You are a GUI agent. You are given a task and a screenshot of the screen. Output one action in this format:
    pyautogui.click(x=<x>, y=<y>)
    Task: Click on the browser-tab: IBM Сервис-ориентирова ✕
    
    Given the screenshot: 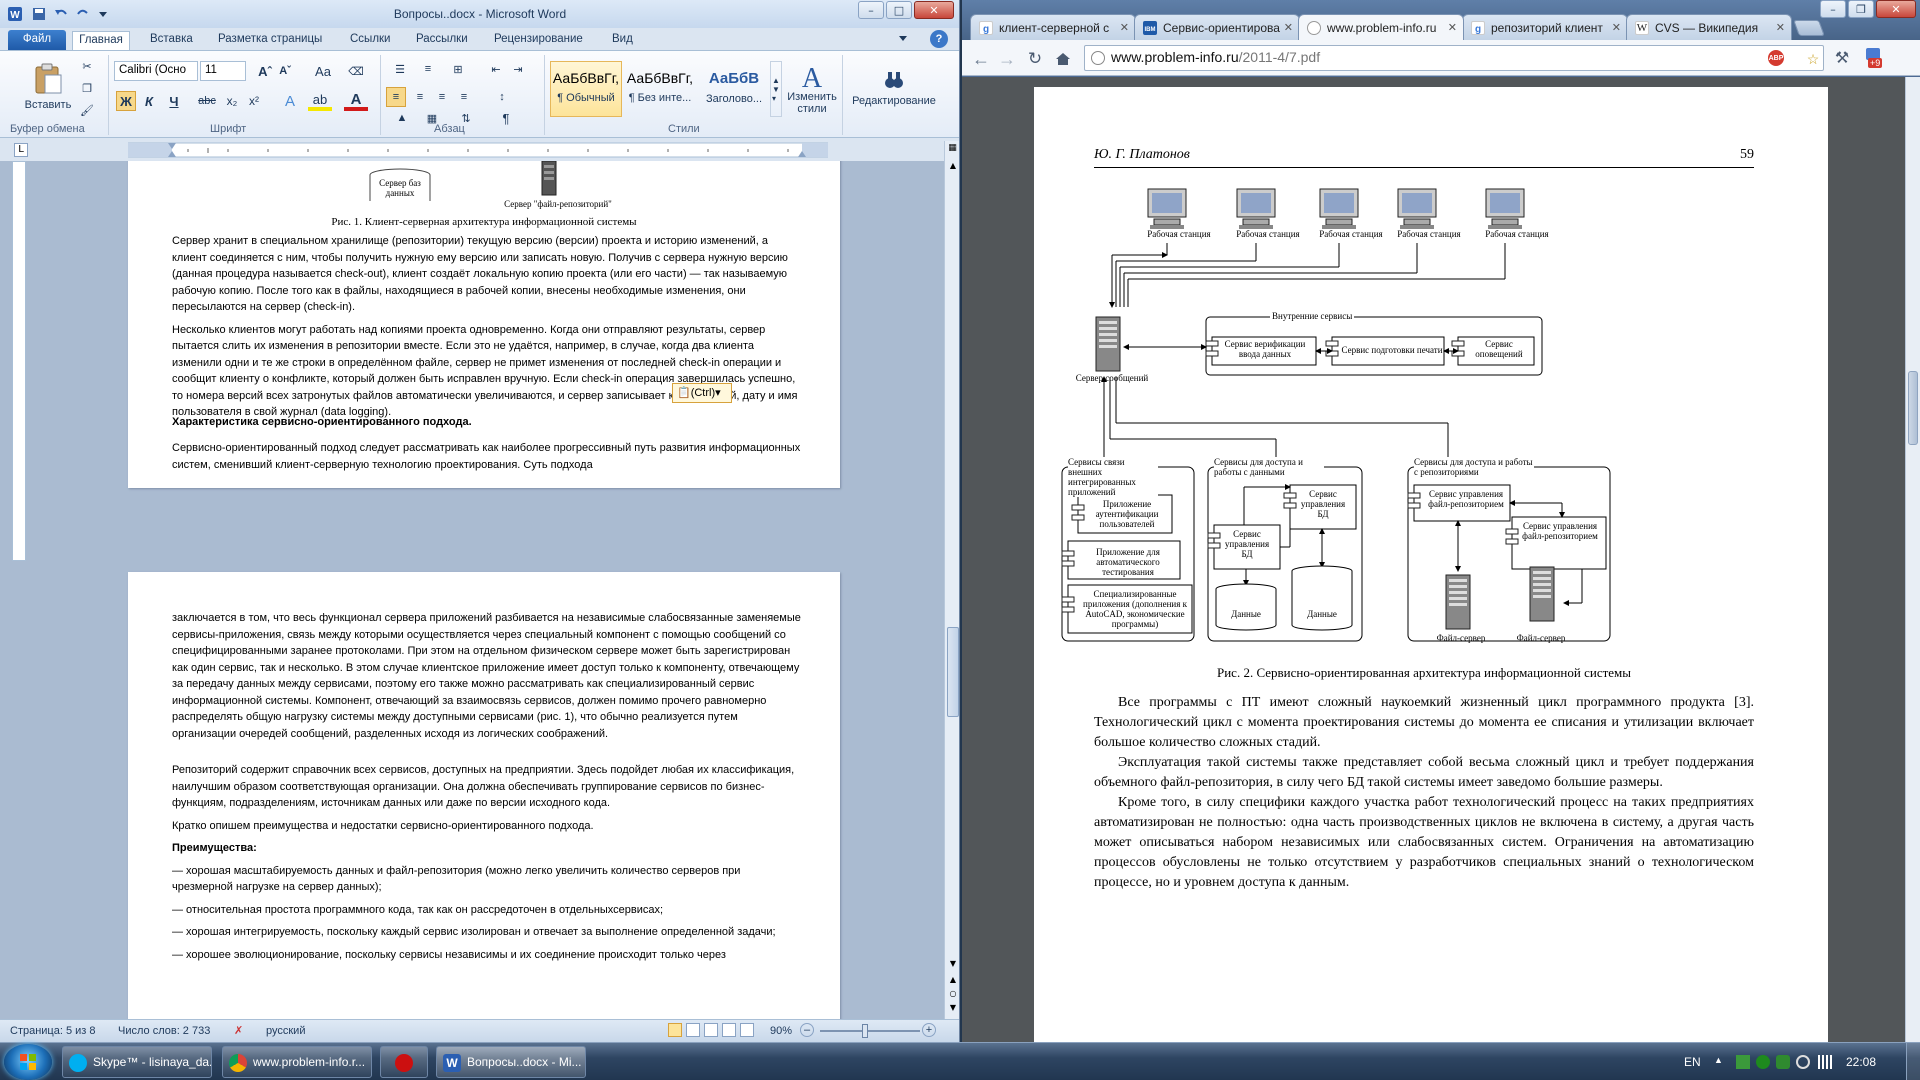 What is the action you would take?
    pyautogui.click(x=1217, y=27)
    